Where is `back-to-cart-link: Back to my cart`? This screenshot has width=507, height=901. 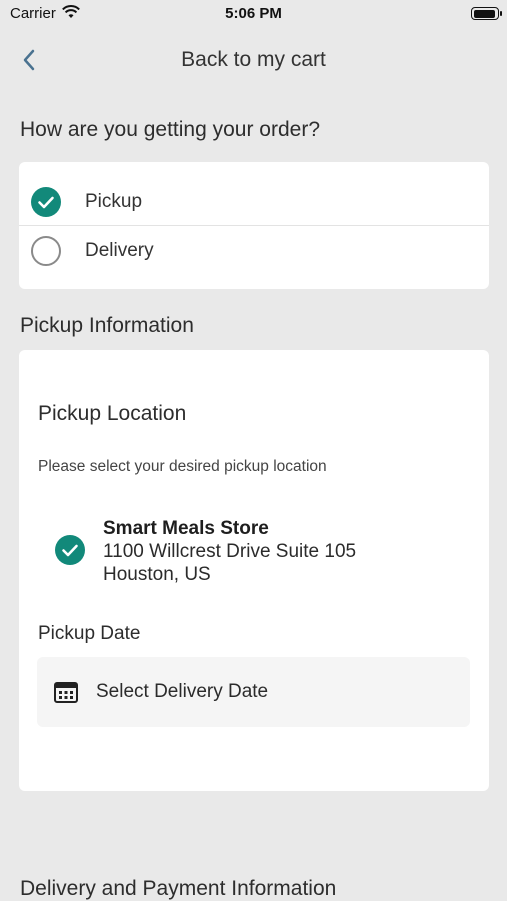
back-to-cart-link: Back to my cart is located at coordinates (253, 60).